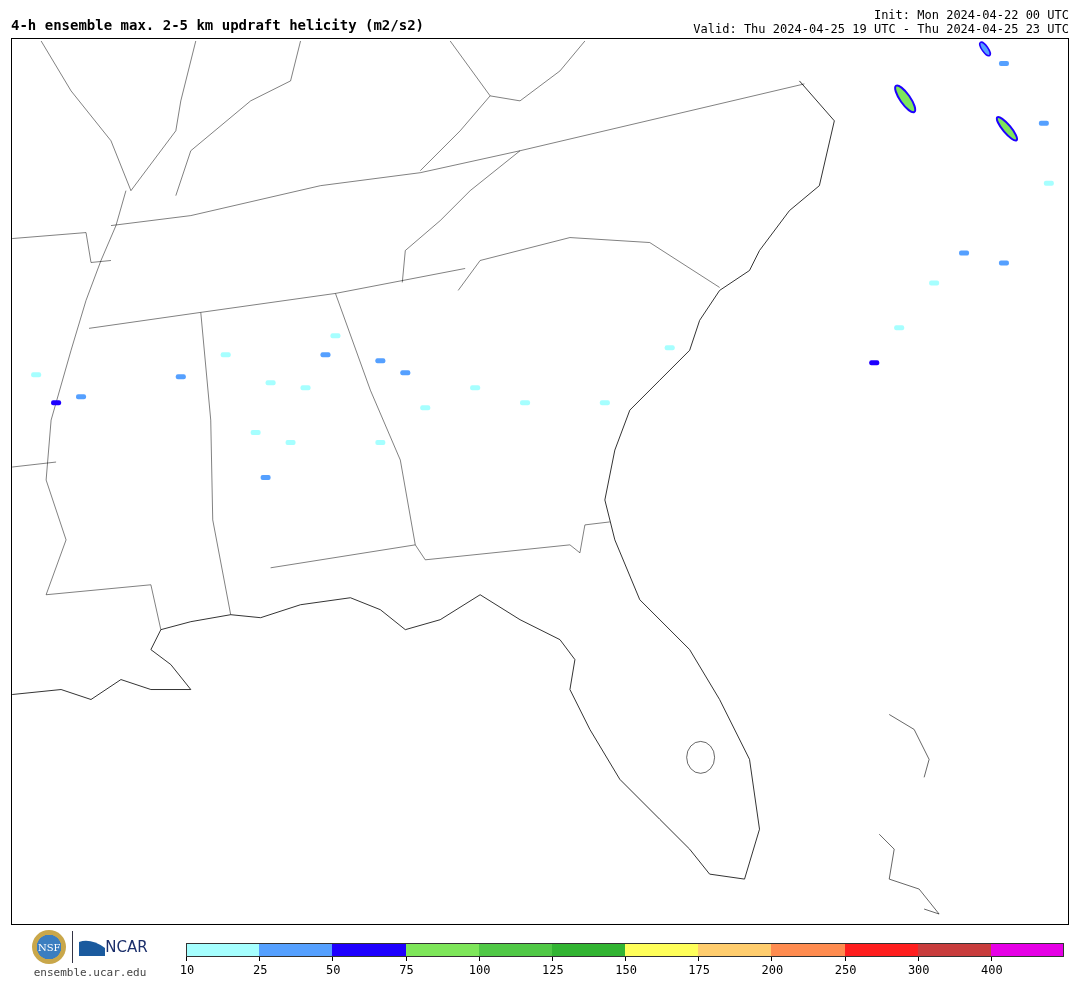 This screenshot has width=1080, height=988. Describe the element at coordinates (845, 970) in the screenshot. I see `legend-label: 250` at that location.